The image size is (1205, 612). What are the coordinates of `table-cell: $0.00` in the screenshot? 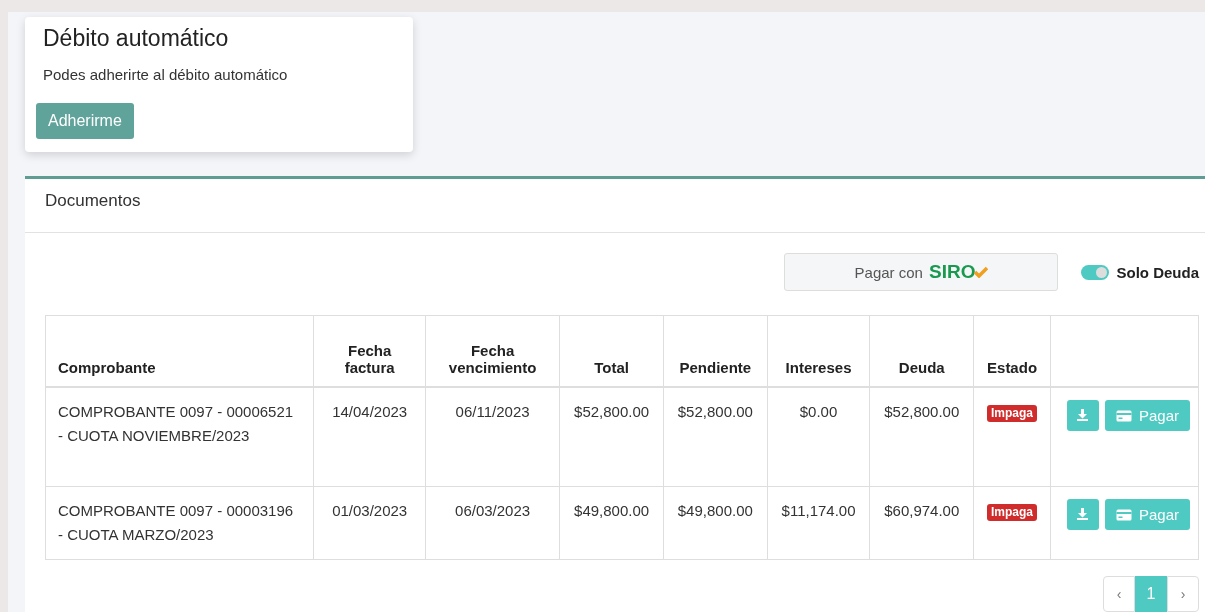 It's located at (818, 437).